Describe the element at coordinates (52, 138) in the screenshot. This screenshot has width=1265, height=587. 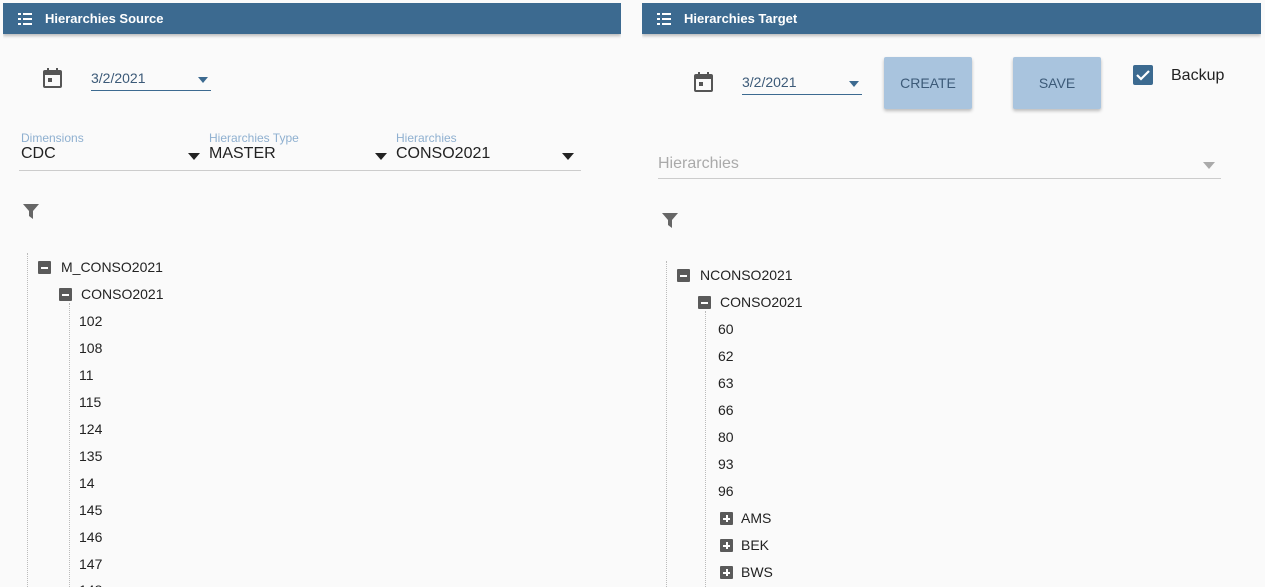
I see `dimensions-label: Dimensions` at that location.